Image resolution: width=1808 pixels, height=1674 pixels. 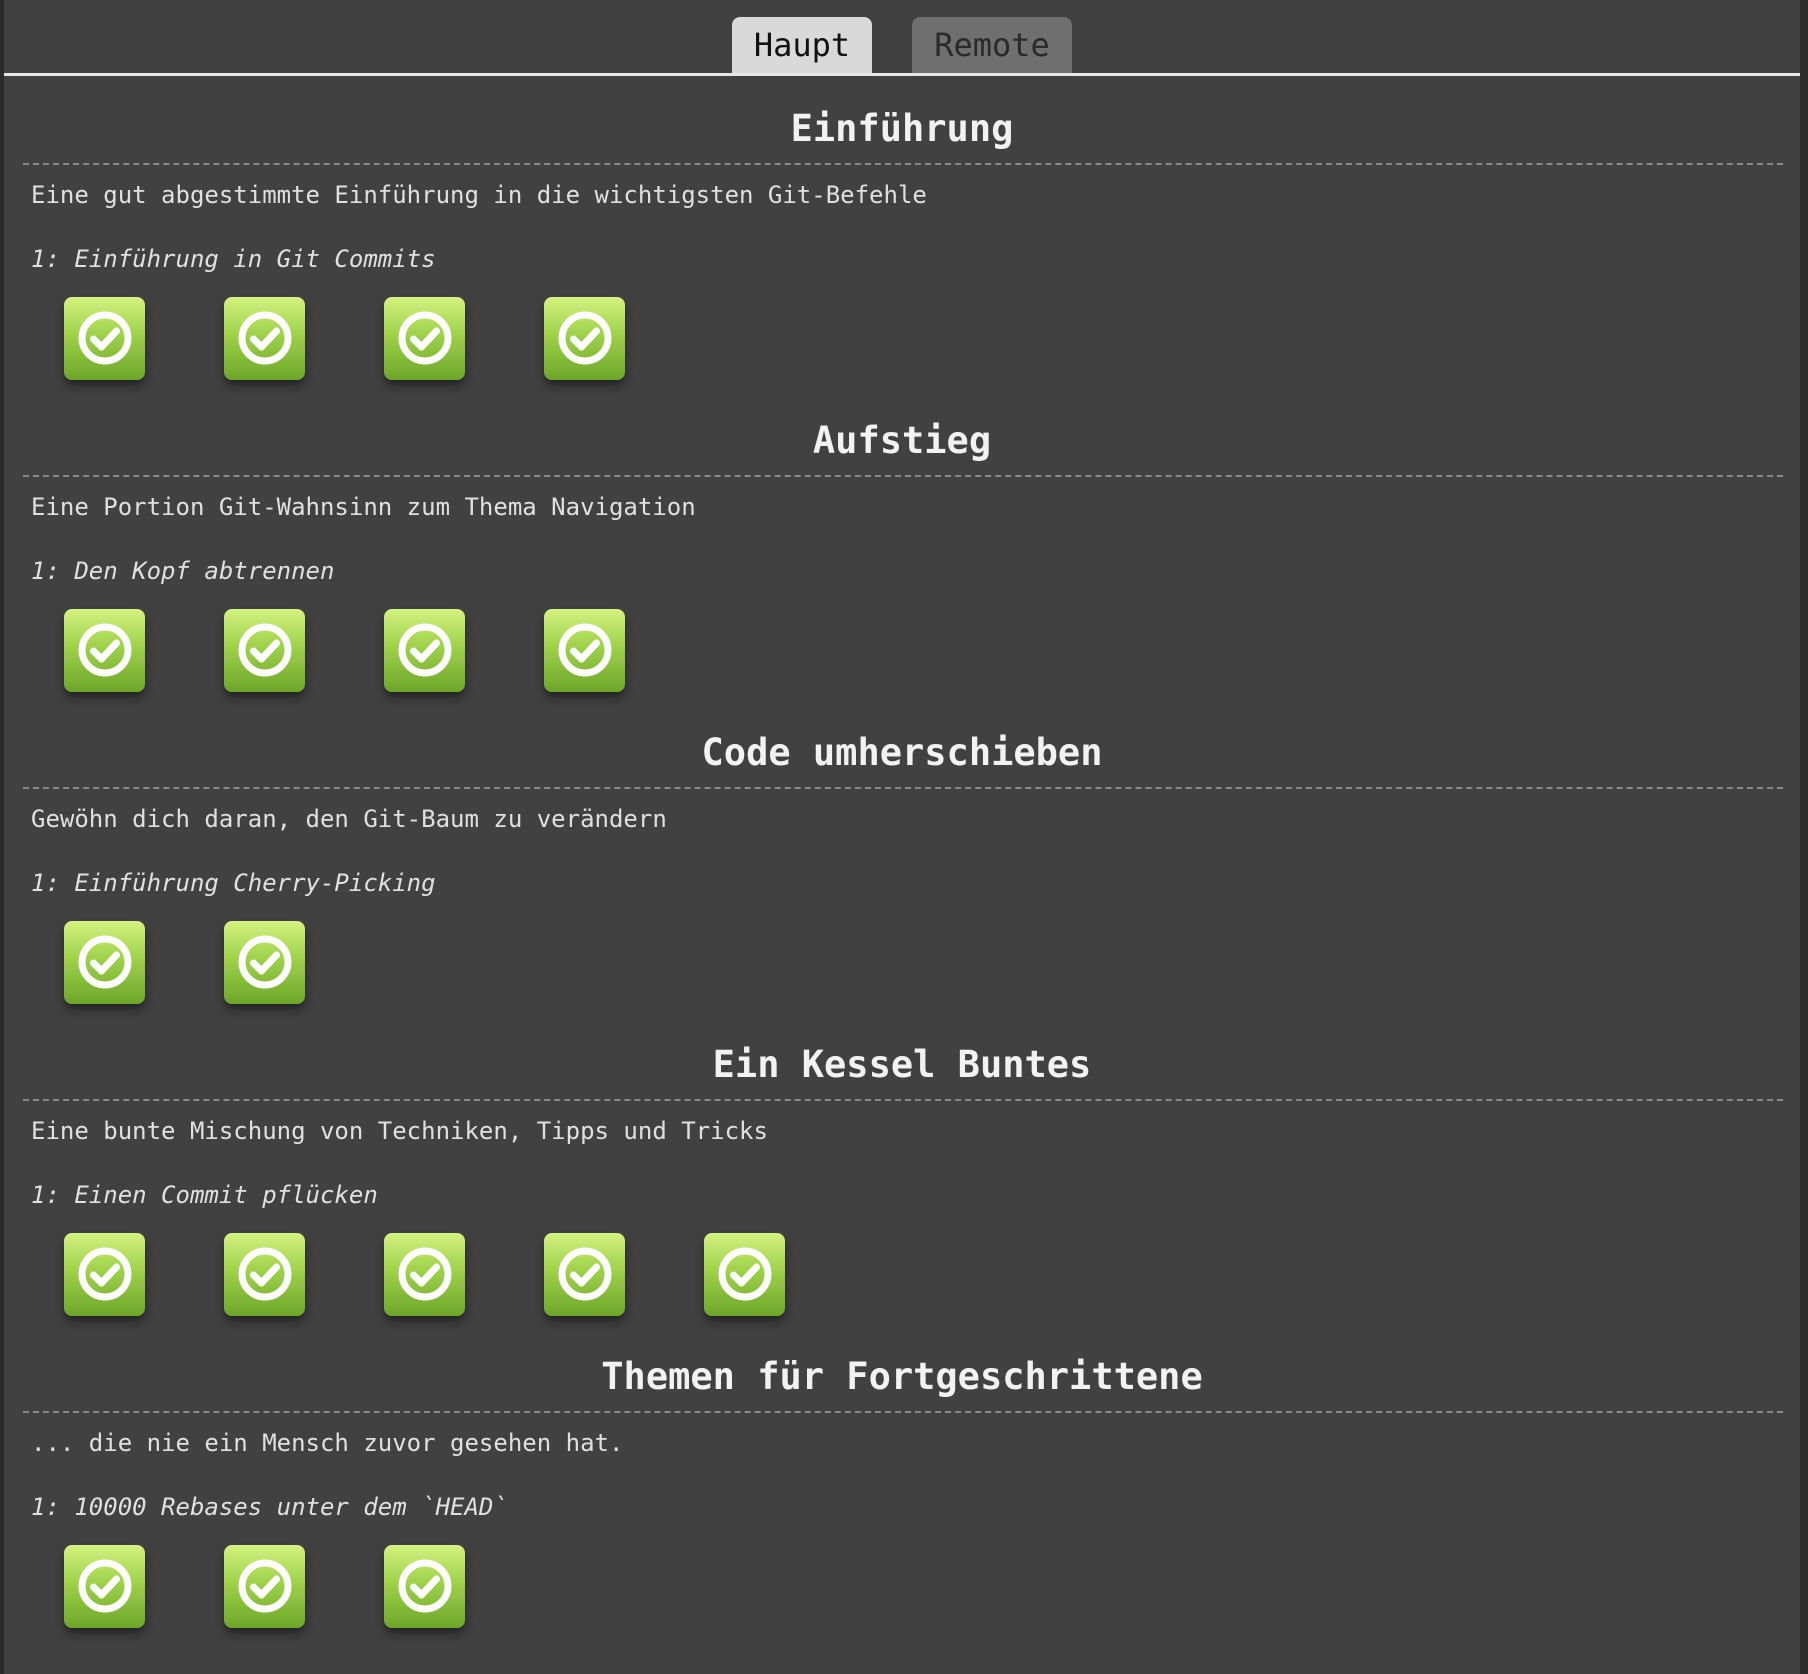 I want to click on section-title: Code umherschieben, so click(x=902, y=752).